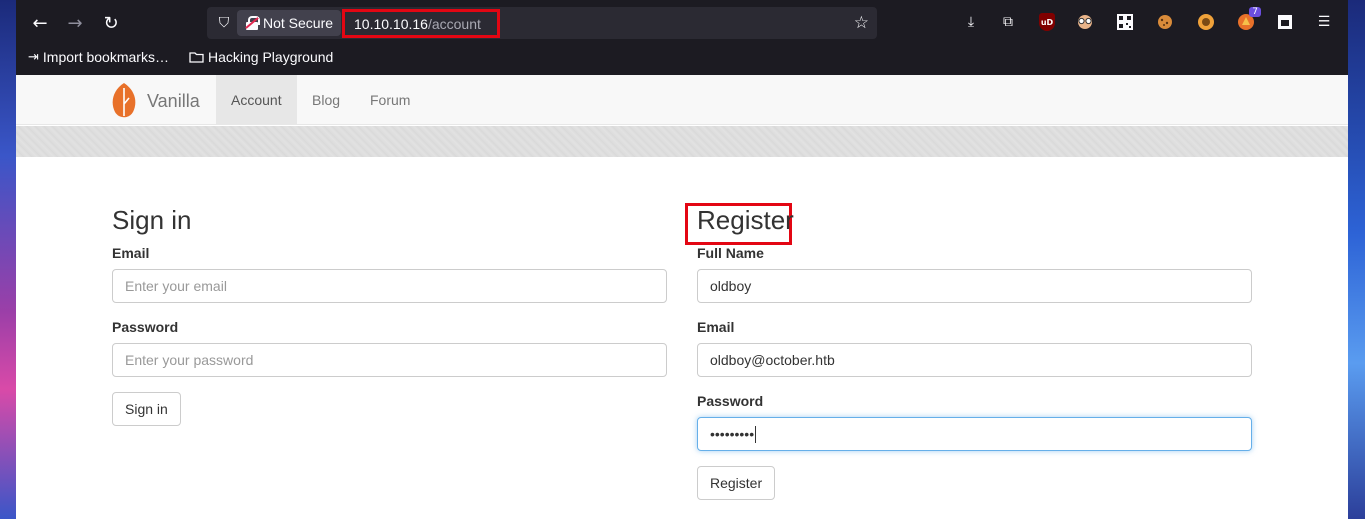 This screenshot has width=1365, height=519. What do you see at coordinates (390, 100) in the screenshot?
I see `nav-forum: Forum` at bounding box center [390, 100].